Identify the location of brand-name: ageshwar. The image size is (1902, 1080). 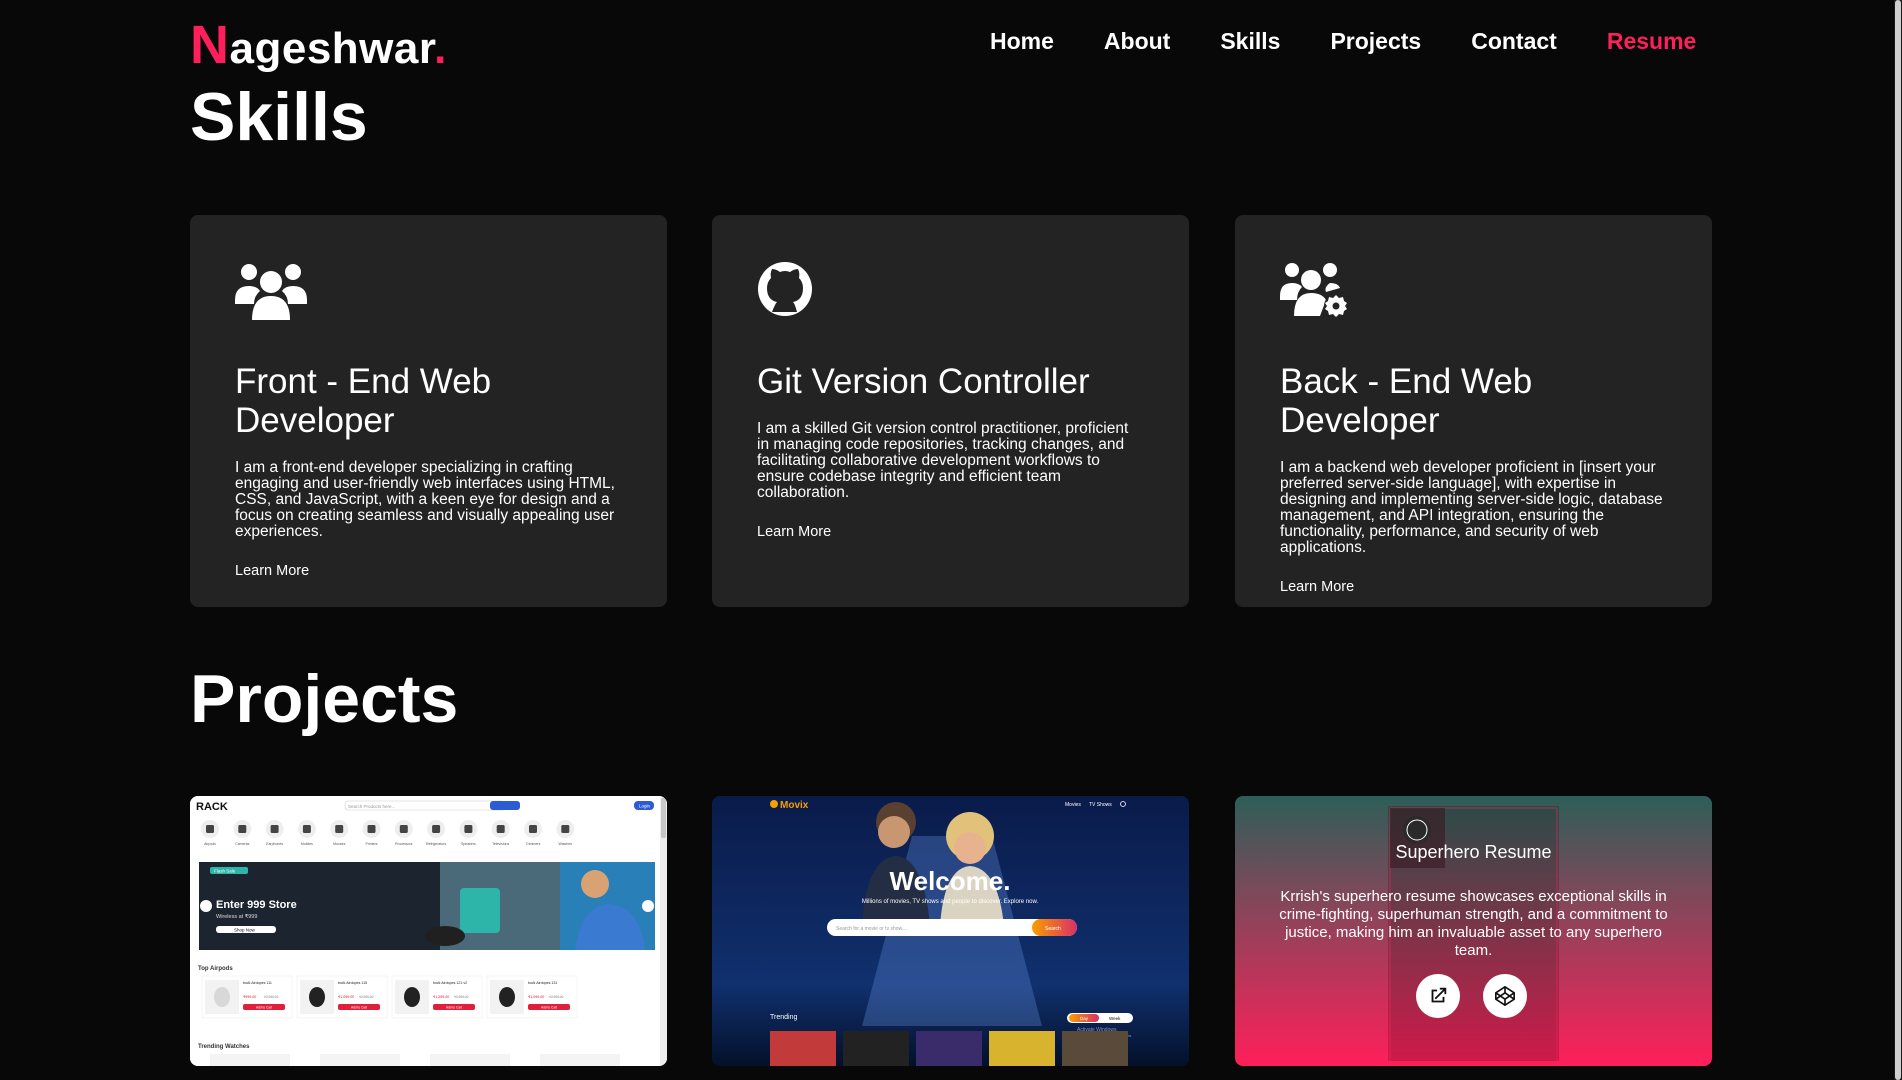
(332, 48).